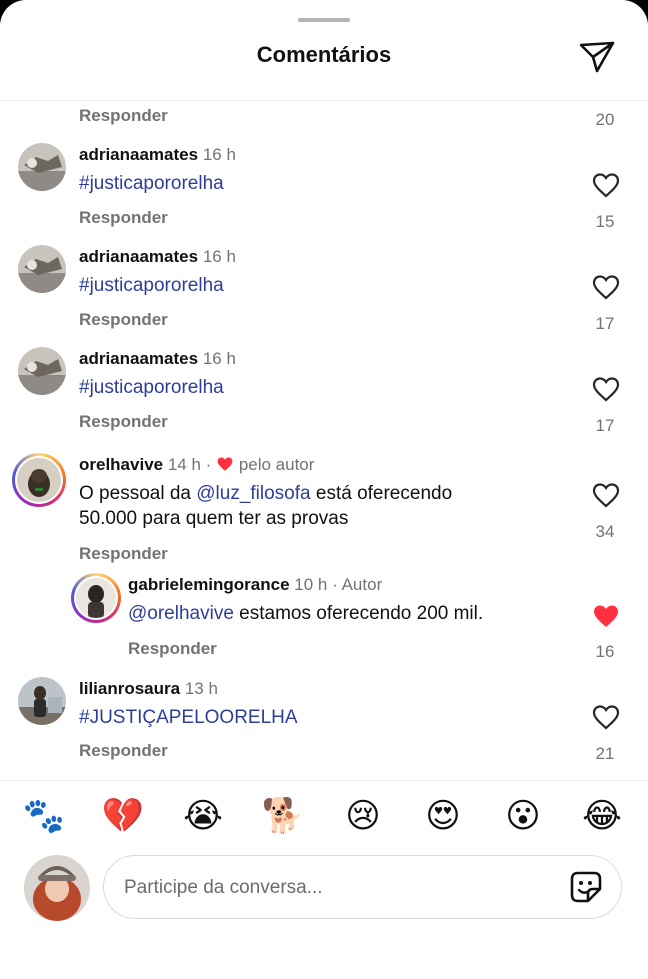 This screenshot has width=648, height=979. Describe the element at coordinates (123, 816) in the screenshot. I see `emoji-broken-heart: 💔` at that location.